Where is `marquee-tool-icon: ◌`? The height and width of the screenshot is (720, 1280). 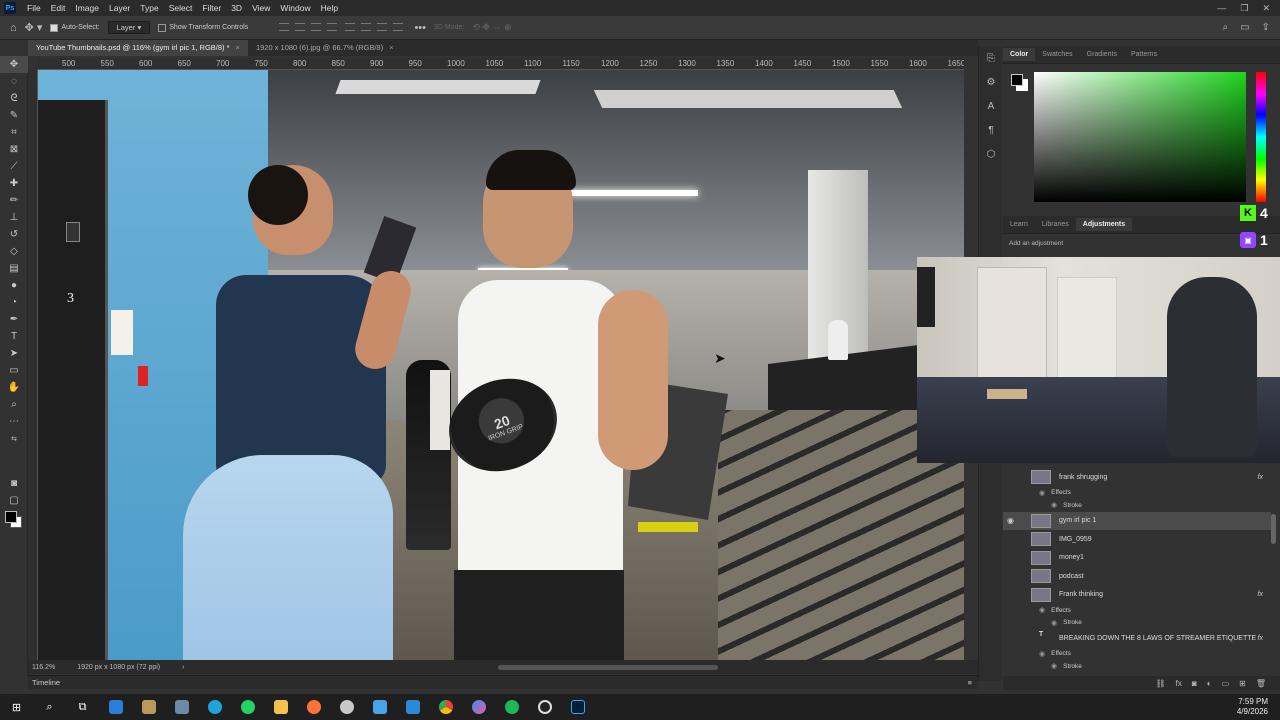 marquee-tool-icon: ◌ is located at coordinates (14, 81).